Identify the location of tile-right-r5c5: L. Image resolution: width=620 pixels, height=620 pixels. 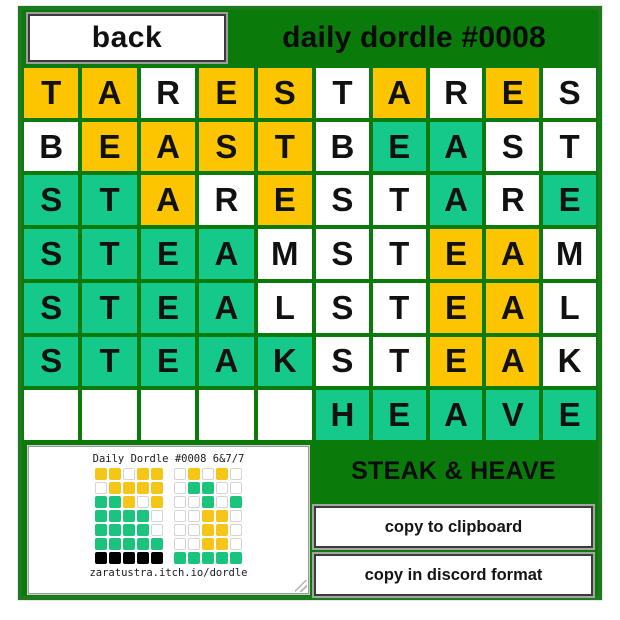
(569, 307).